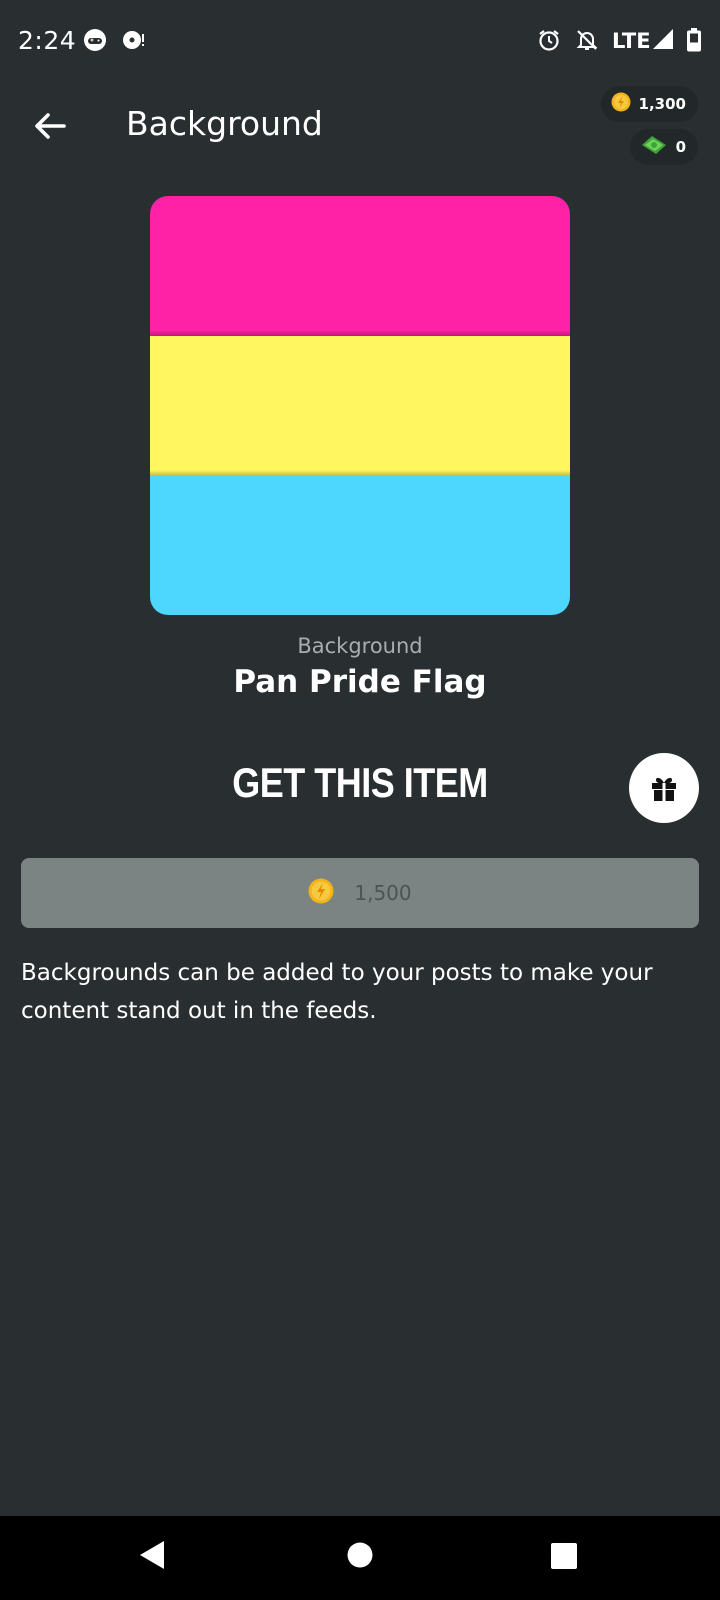 The width and height of the screenshot is (720, 1600). I want to click on buy-price: 1,500, so click(383, 893).